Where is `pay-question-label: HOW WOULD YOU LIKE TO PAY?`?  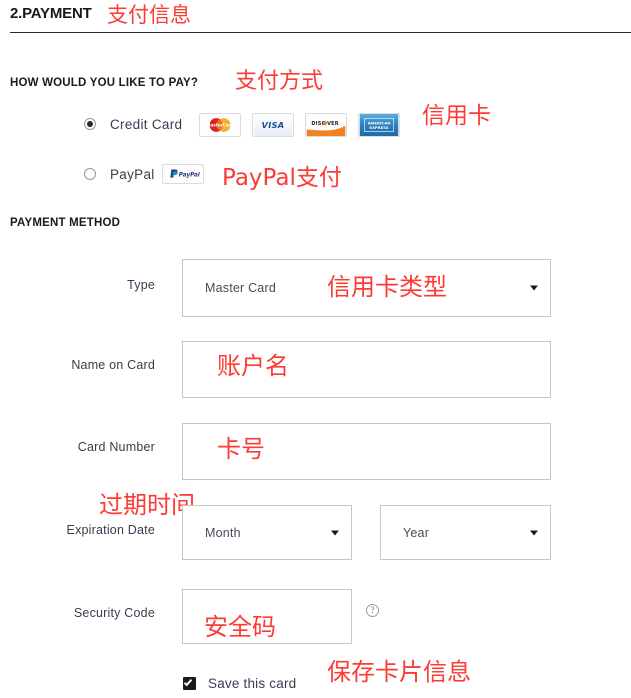 pay-question-label: HOW WOULD YOU LIKE TO PAY? is located at coordinates (104, 83).